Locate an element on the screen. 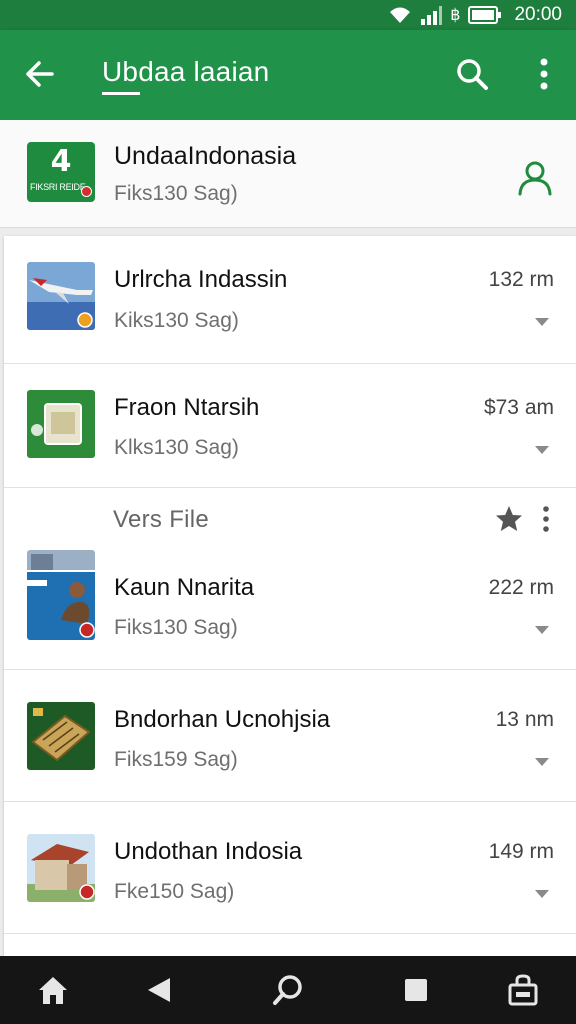  star-icon is located at coordinates (509, 519).